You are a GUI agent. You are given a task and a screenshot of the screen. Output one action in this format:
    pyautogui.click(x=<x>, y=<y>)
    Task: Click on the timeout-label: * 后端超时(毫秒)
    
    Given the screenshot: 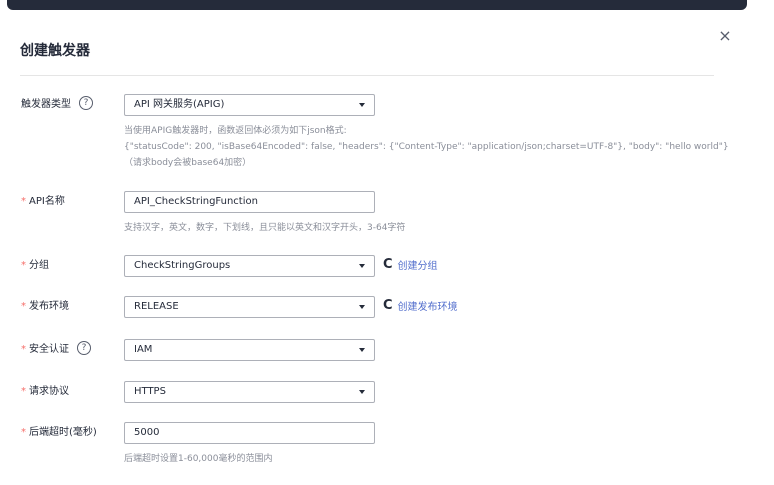 What is the action you would take?
    pyautogui.click(x=59, y=433)
    